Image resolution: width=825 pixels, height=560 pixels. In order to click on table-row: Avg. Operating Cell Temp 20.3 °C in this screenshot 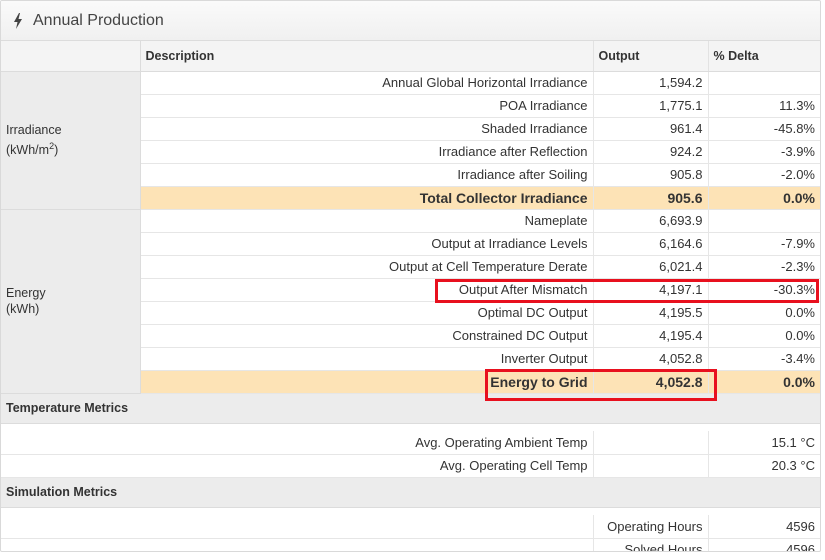, I will do `click(410, 466)`.